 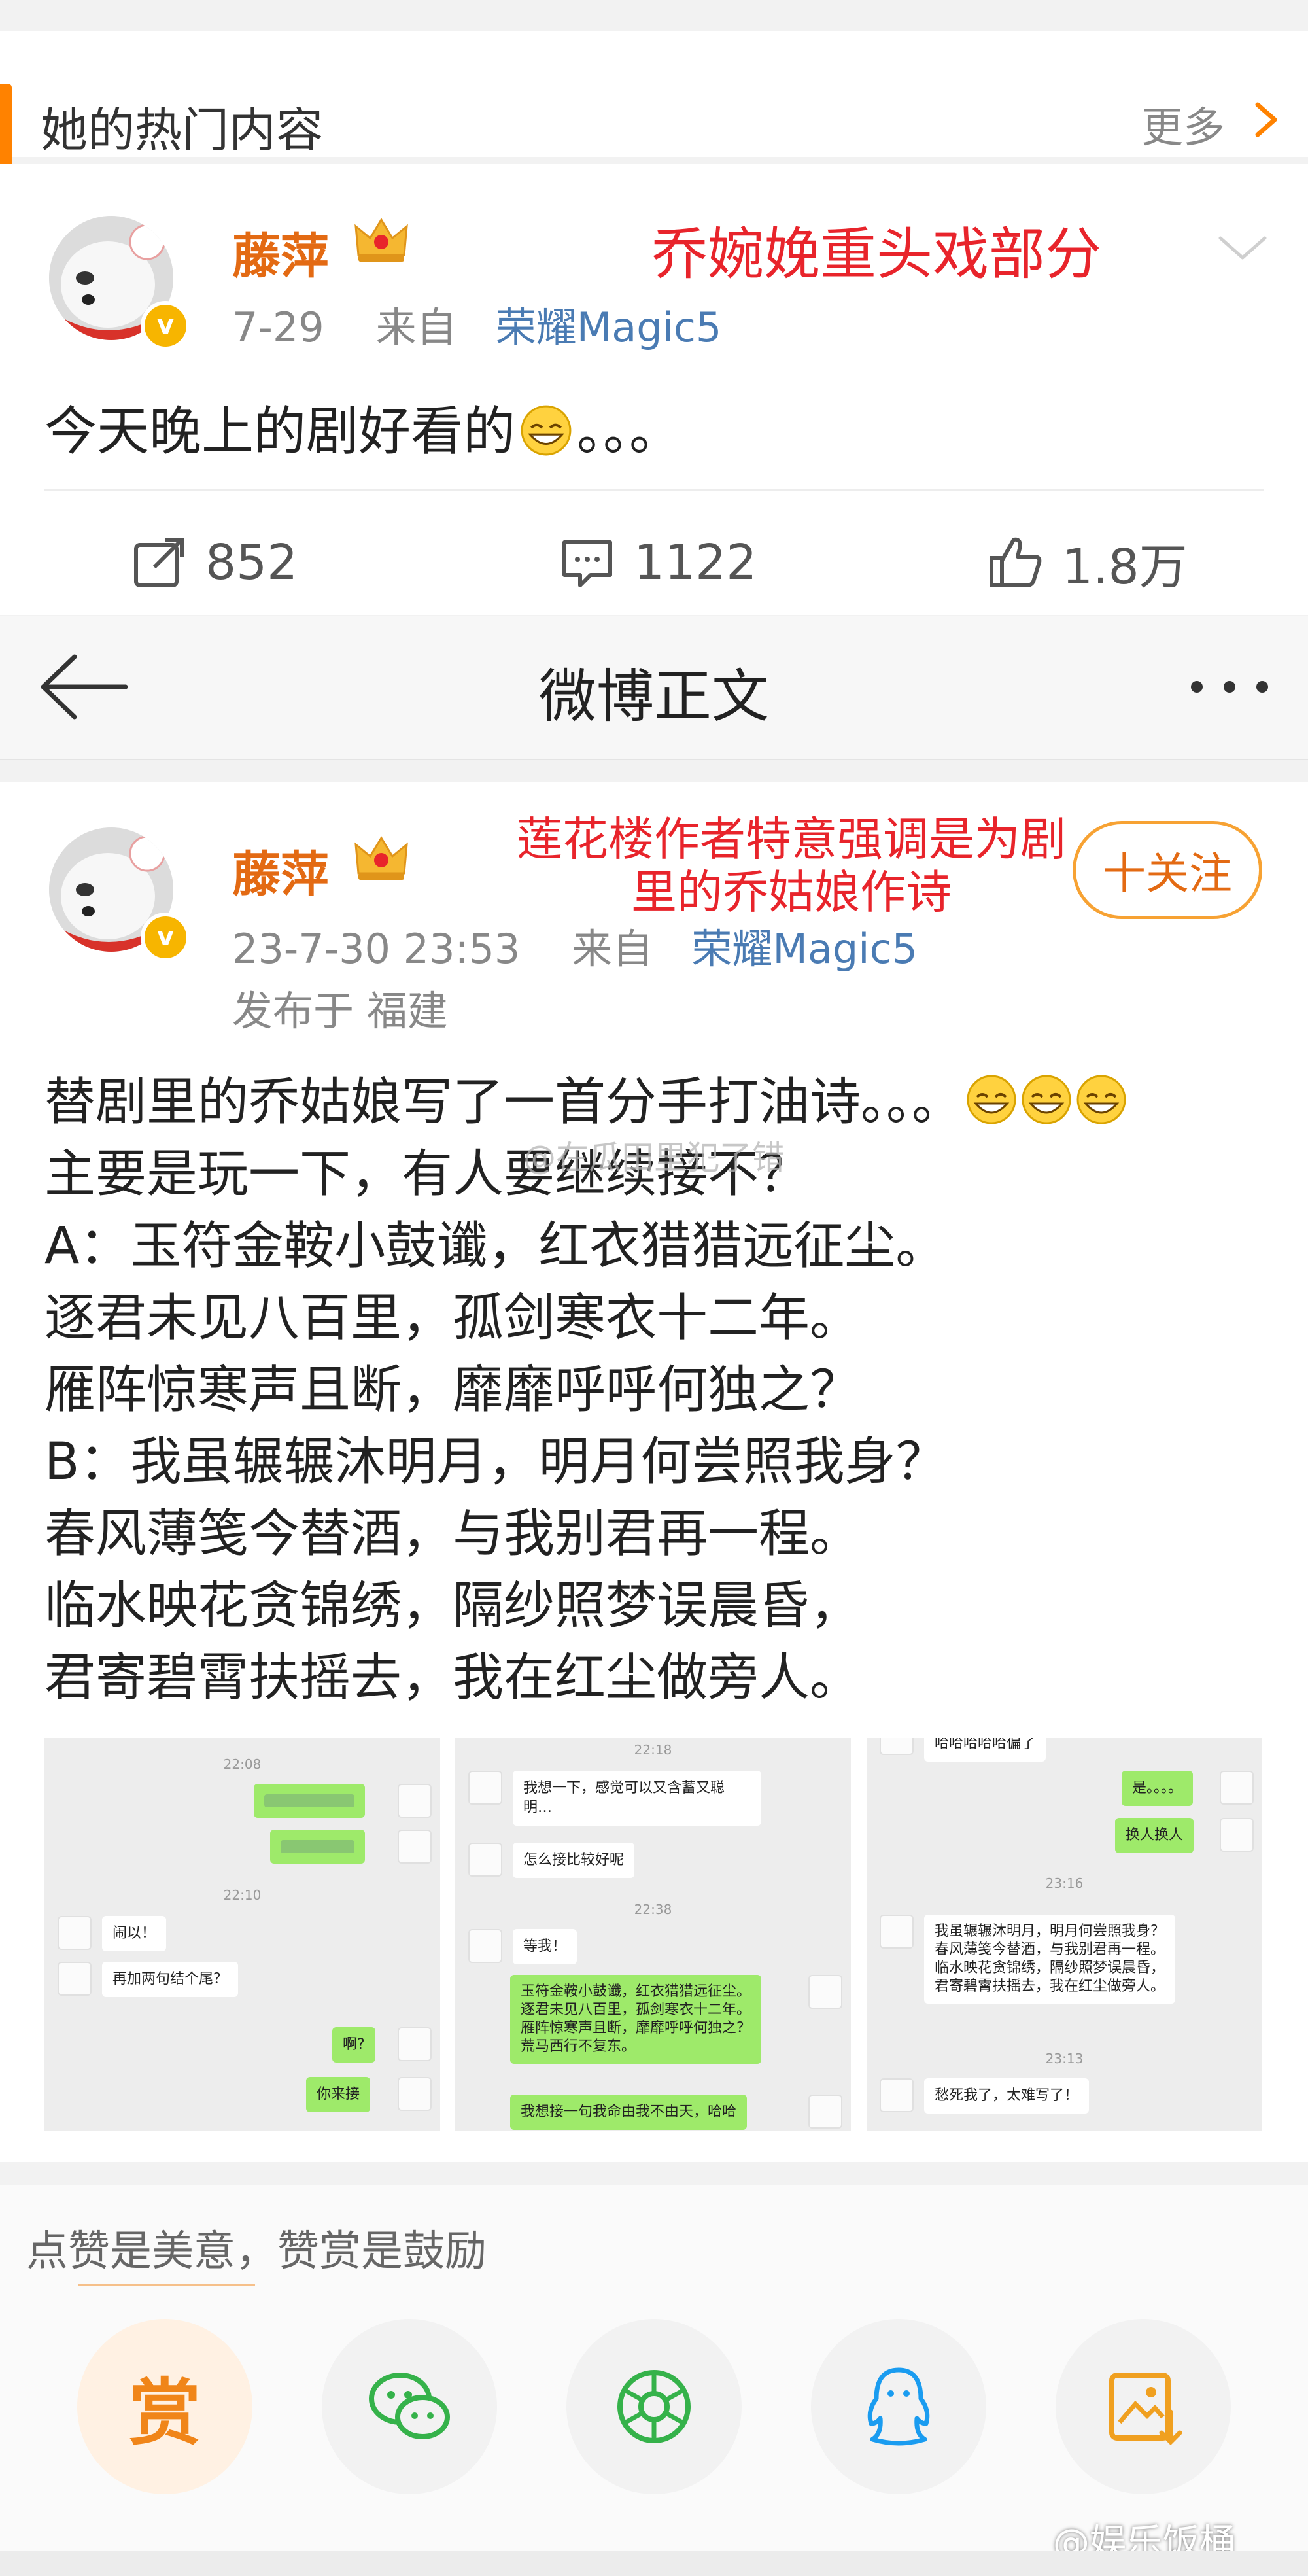 I want to click on reward-share-section: 点赞是美意，赞赏是鼓励 赏, so click(x=654, y=2368).